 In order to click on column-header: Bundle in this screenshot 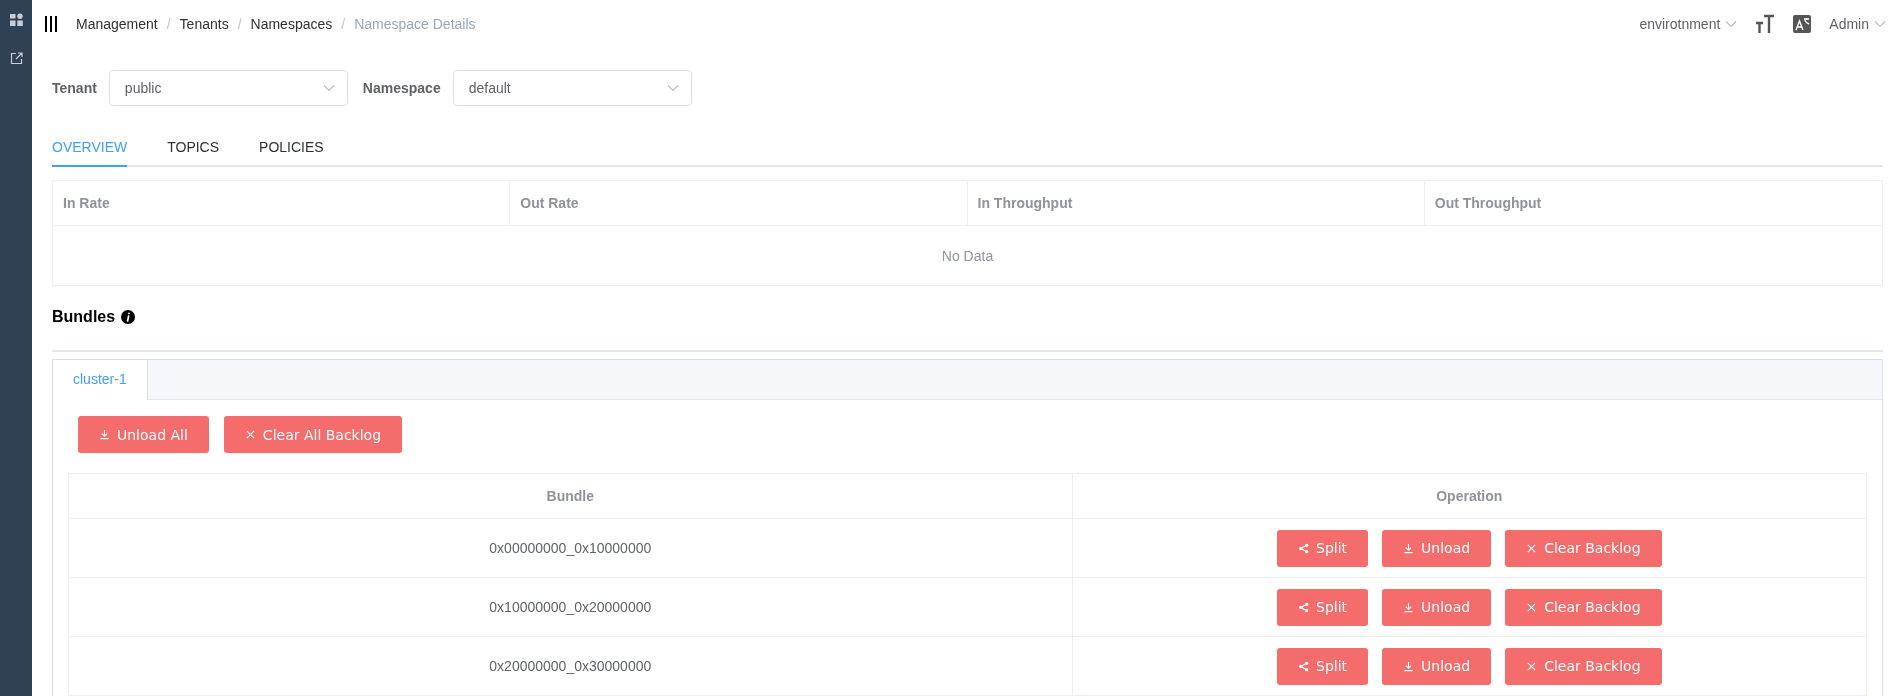, I will do `click(571, 496)`.